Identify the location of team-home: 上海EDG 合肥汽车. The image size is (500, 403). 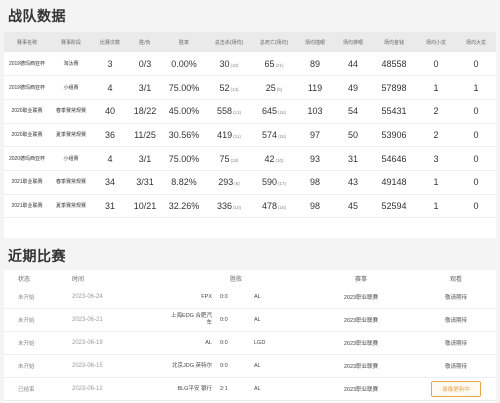
(191, 319).